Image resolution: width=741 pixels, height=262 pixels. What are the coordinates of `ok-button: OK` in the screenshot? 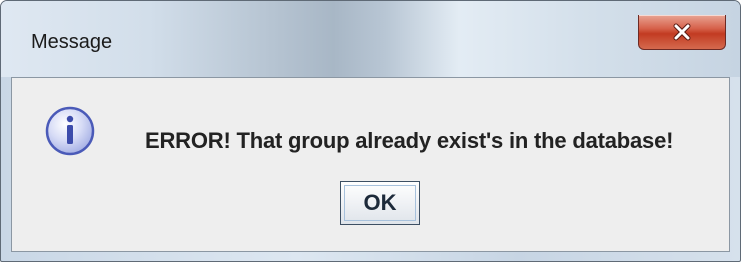 It's located at (380, 203).